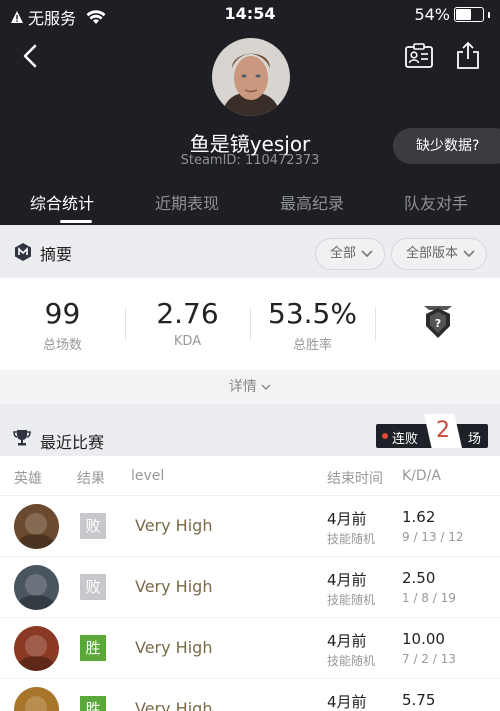 This screenshot has width=500, height=711. Describe the element at coordinates (419, 56) in the screenshot. I see `id-card-icon` at that location.